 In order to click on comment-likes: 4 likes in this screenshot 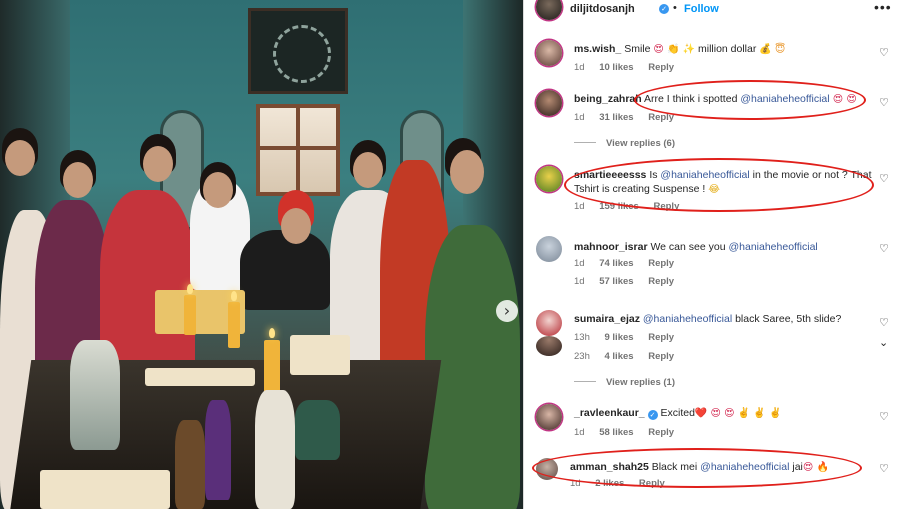, I will do `click(619, 356)`.